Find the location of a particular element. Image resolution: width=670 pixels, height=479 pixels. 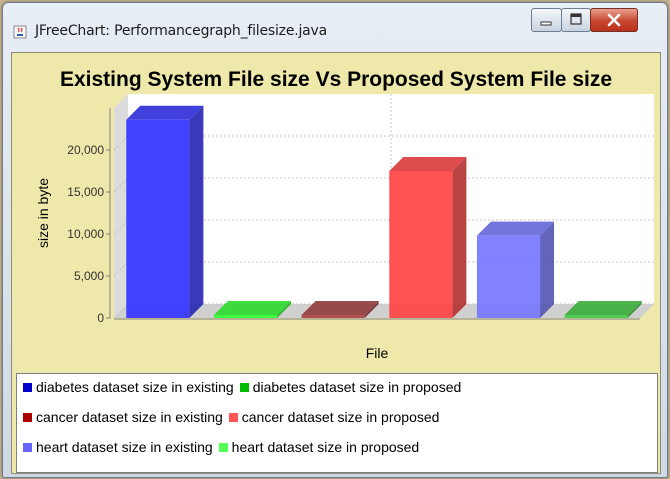

minimize-icon is located at coordinates (546, 23).